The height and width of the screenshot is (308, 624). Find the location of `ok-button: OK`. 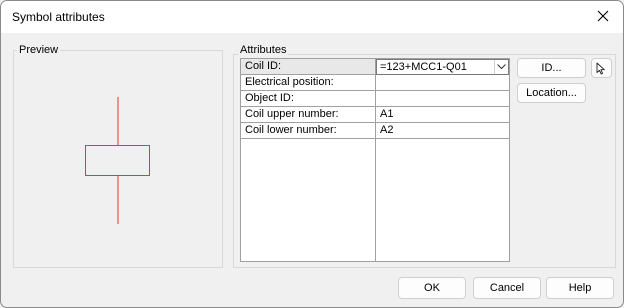

ok-button: OK is located at coordinates (432, 288).